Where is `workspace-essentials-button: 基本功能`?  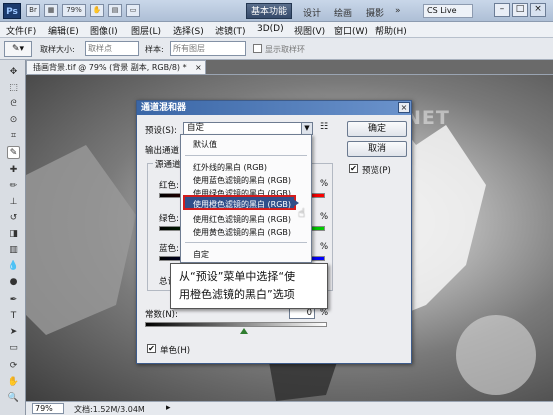
workspace-essentials-button: 基本功能 is located at coordinates (269, 11).